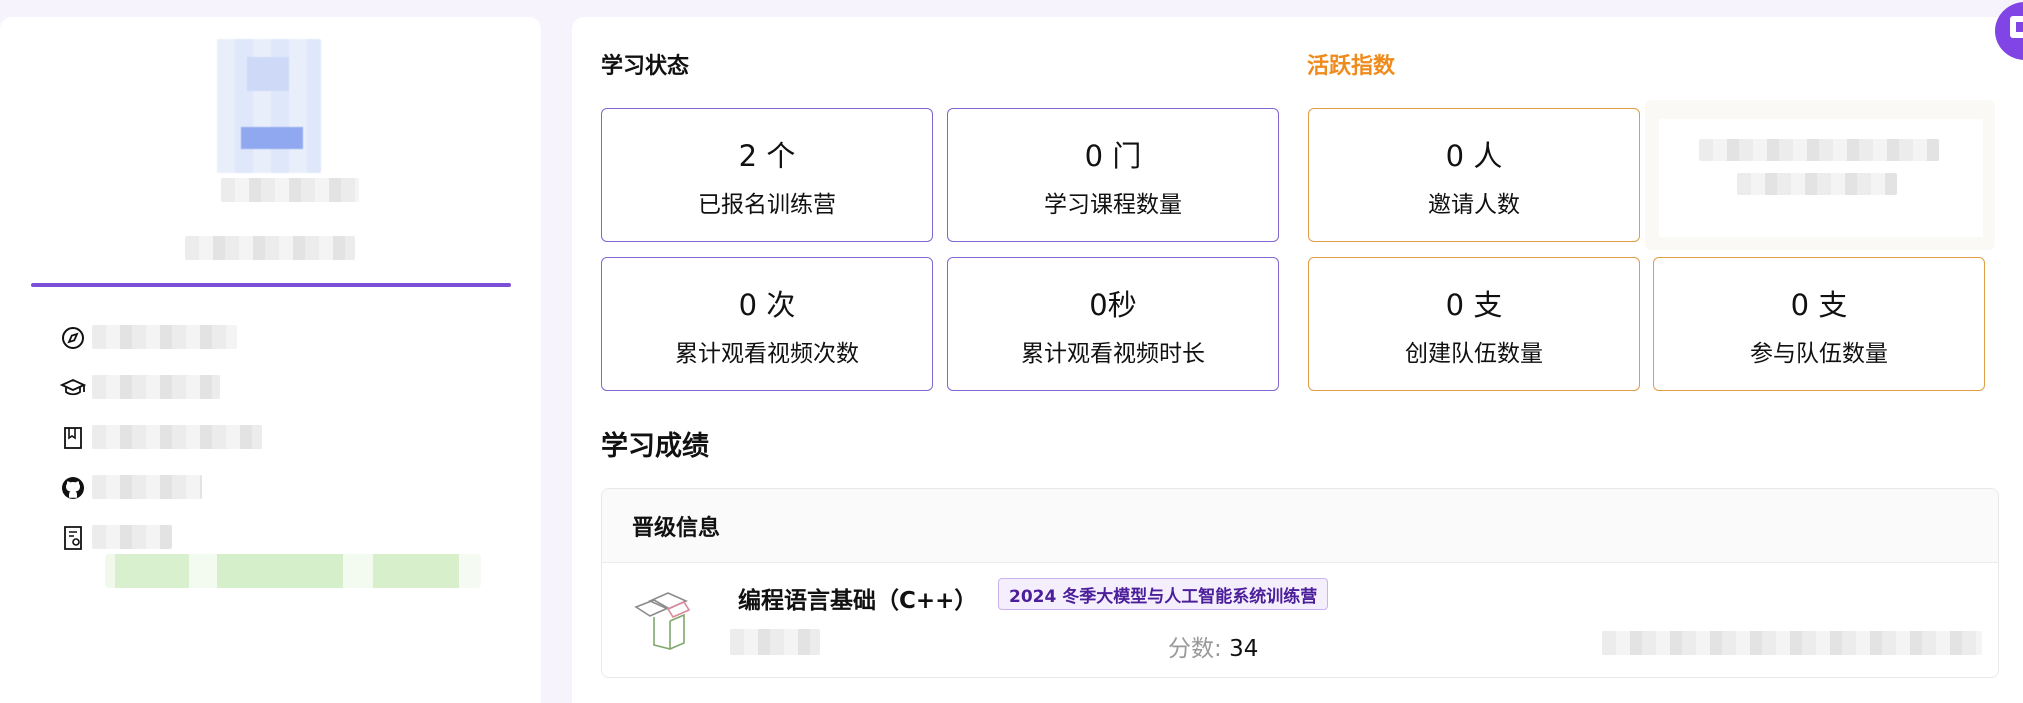 The image size is (2023, 703). Describe the element at coordinates (147, 487) in the screenshot. I see `profile-github-value` at that location.